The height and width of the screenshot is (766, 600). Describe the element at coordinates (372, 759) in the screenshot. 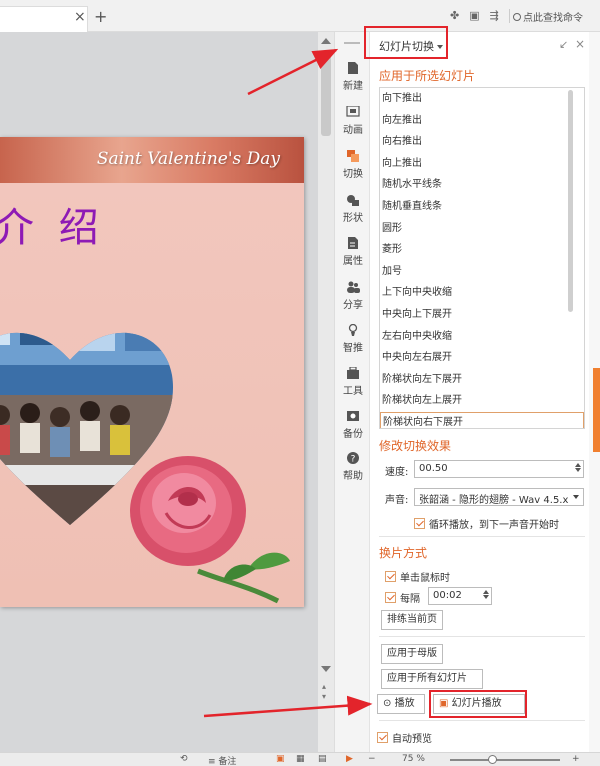

I see `zoom-out-icon: −` at that location.